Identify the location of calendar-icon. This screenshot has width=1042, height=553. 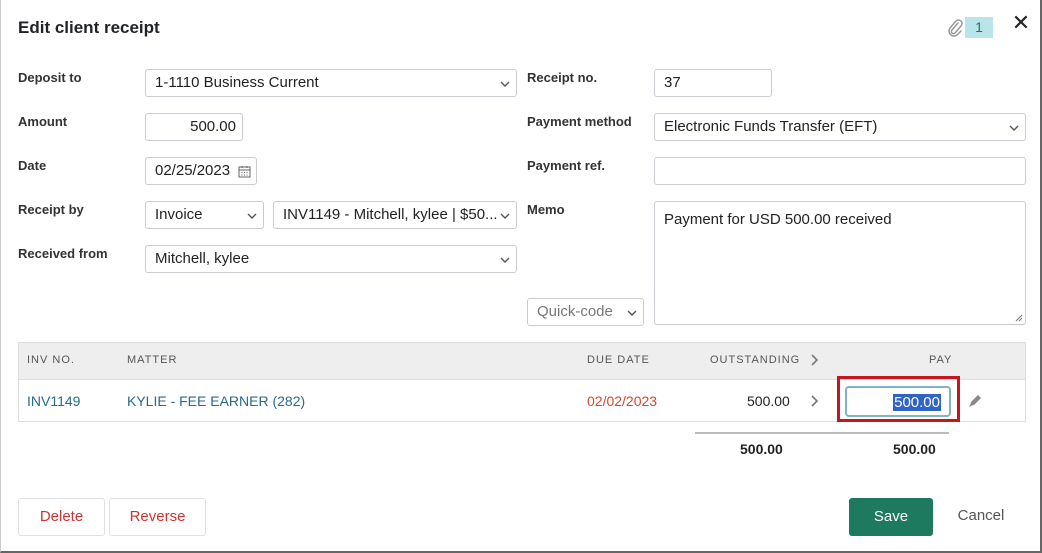
(244, 171).